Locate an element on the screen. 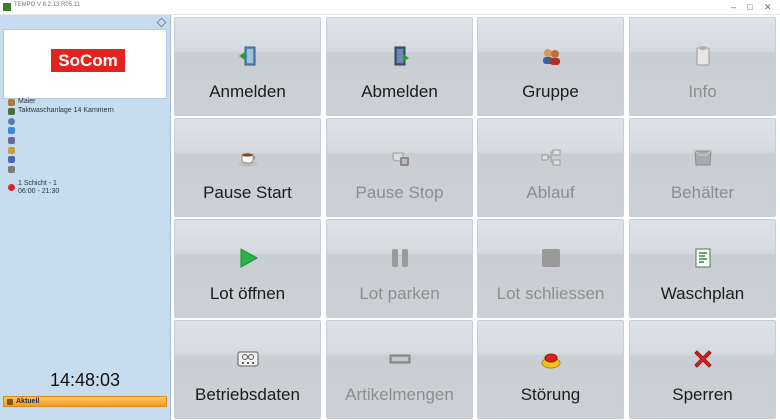 The image size is (780, 420). globe-icon is located at coordinates (11, 121).